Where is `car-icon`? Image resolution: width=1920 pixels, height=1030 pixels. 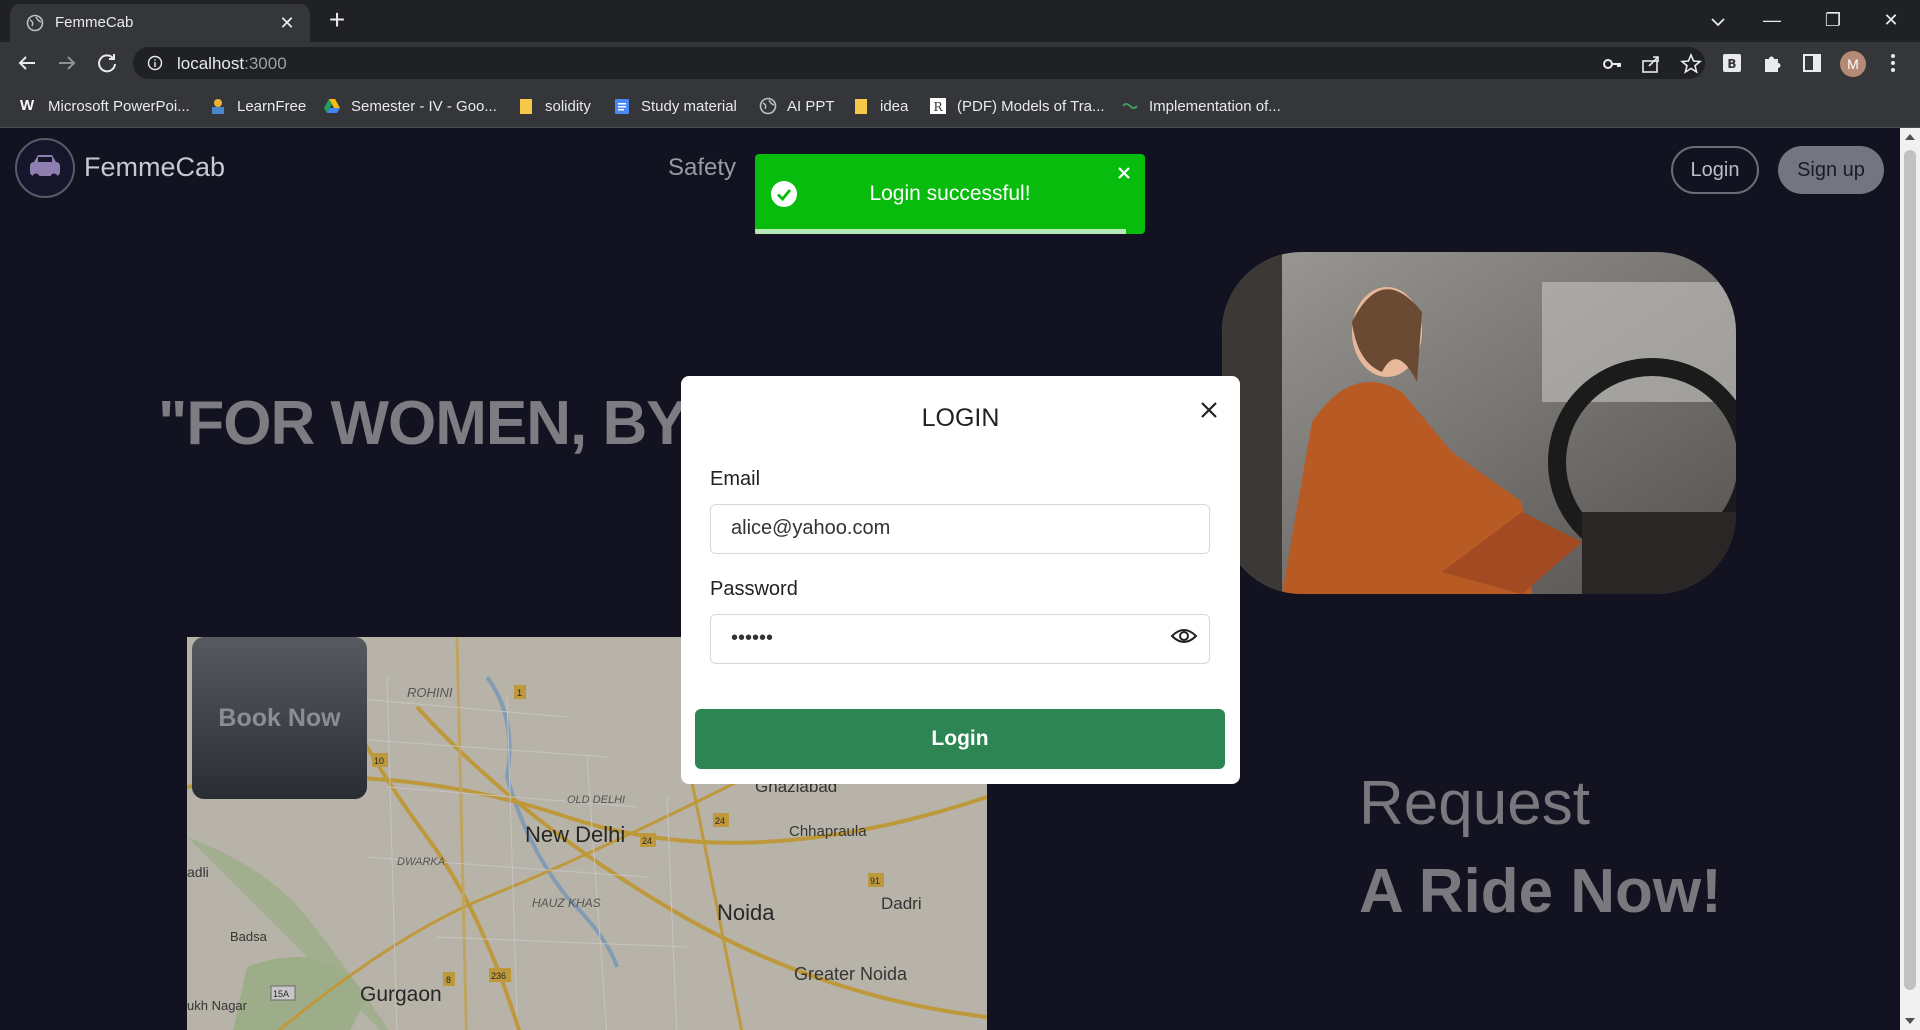
car-icon is located at coordinates (45, 168).